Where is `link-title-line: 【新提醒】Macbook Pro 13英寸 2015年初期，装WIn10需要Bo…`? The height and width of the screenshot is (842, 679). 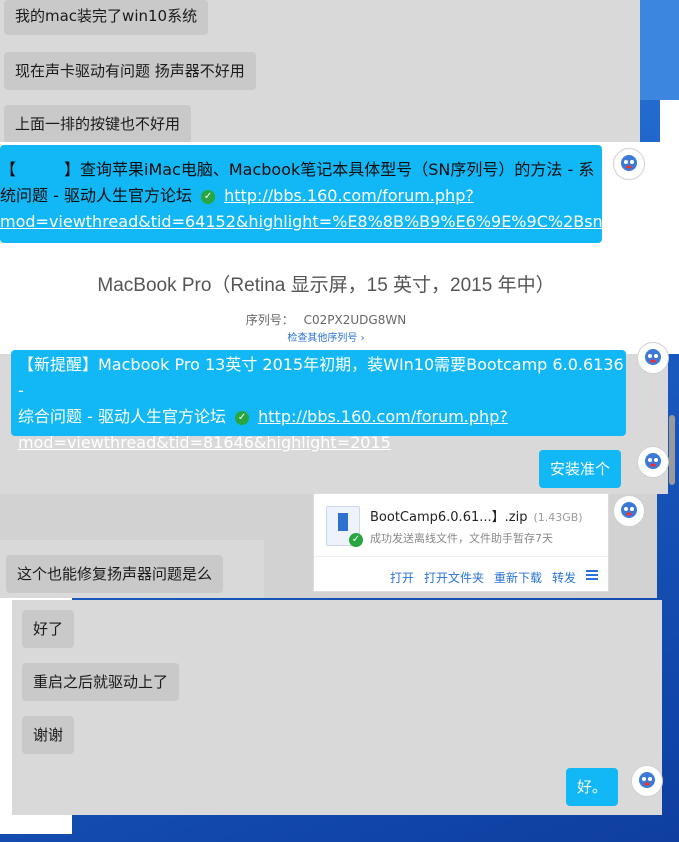
link-title-line: 【新提醒】Macbook Pro 13英寸 2015年初期，装WIn10需要Bo… is located at coordinates (321, 377).